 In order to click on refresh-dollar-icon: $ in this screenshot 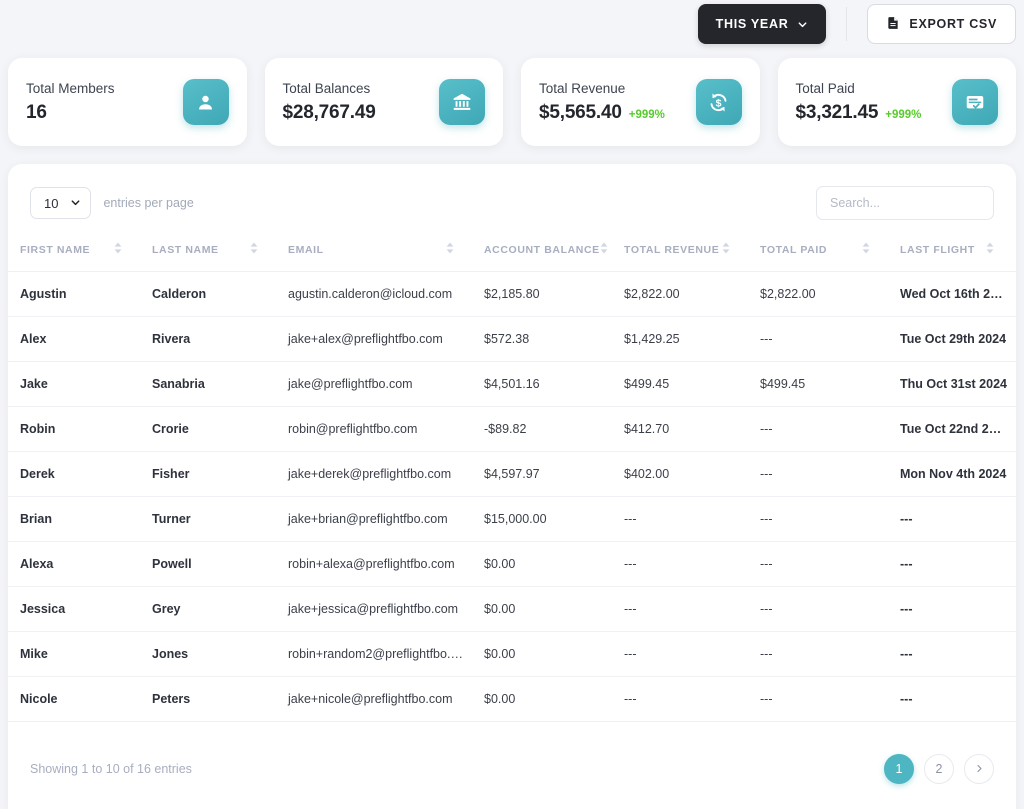, I will do `click(718, 102)`.